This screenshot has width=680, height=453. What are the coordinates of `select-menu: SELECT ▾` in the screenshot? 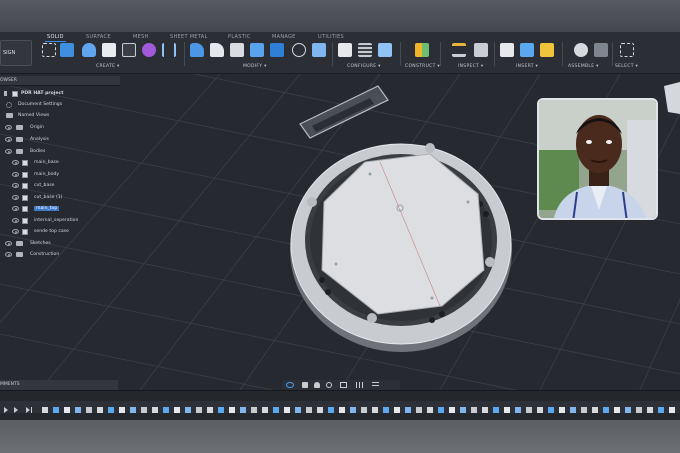 It's located at (626, 66).